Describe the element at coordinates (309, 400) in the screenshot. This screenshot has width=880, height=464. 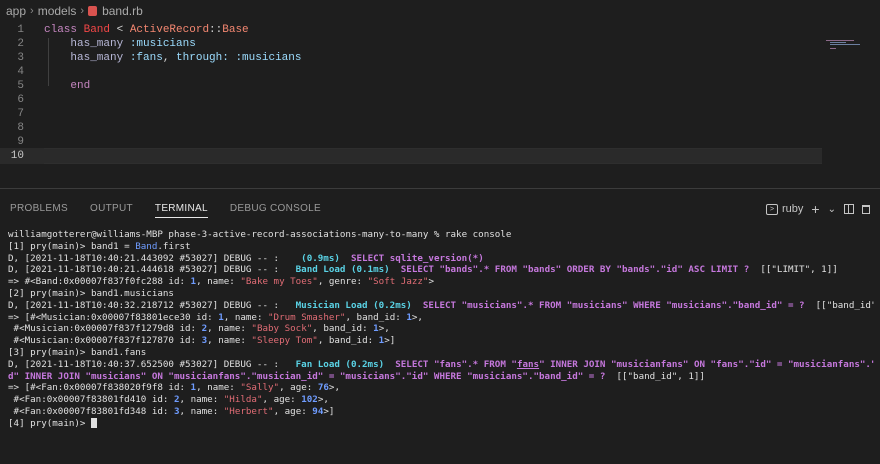
I see `terminal-text: 102` at that location.